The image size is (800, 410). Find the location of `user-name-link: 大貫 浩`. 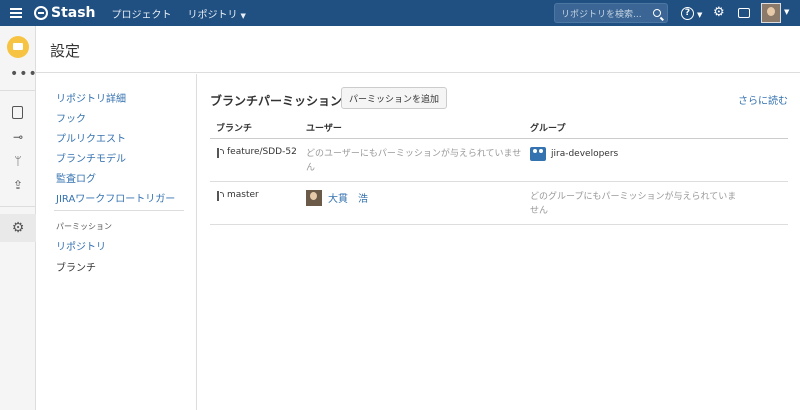

user-name-link: 大貫 浩 is located at coordinates (348, 197).